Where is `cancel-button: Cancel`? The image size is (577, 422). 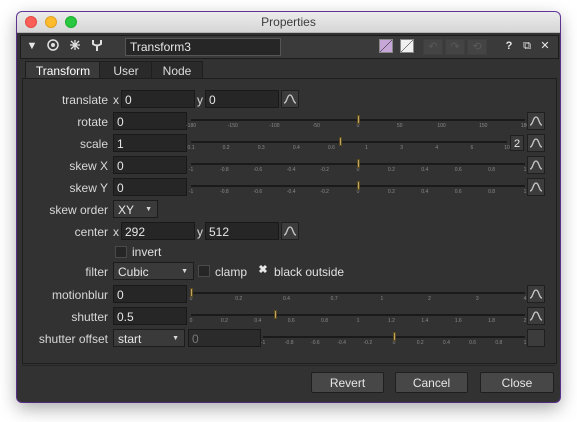 cancel-button: Cancel is located at coordinates (431, 382).